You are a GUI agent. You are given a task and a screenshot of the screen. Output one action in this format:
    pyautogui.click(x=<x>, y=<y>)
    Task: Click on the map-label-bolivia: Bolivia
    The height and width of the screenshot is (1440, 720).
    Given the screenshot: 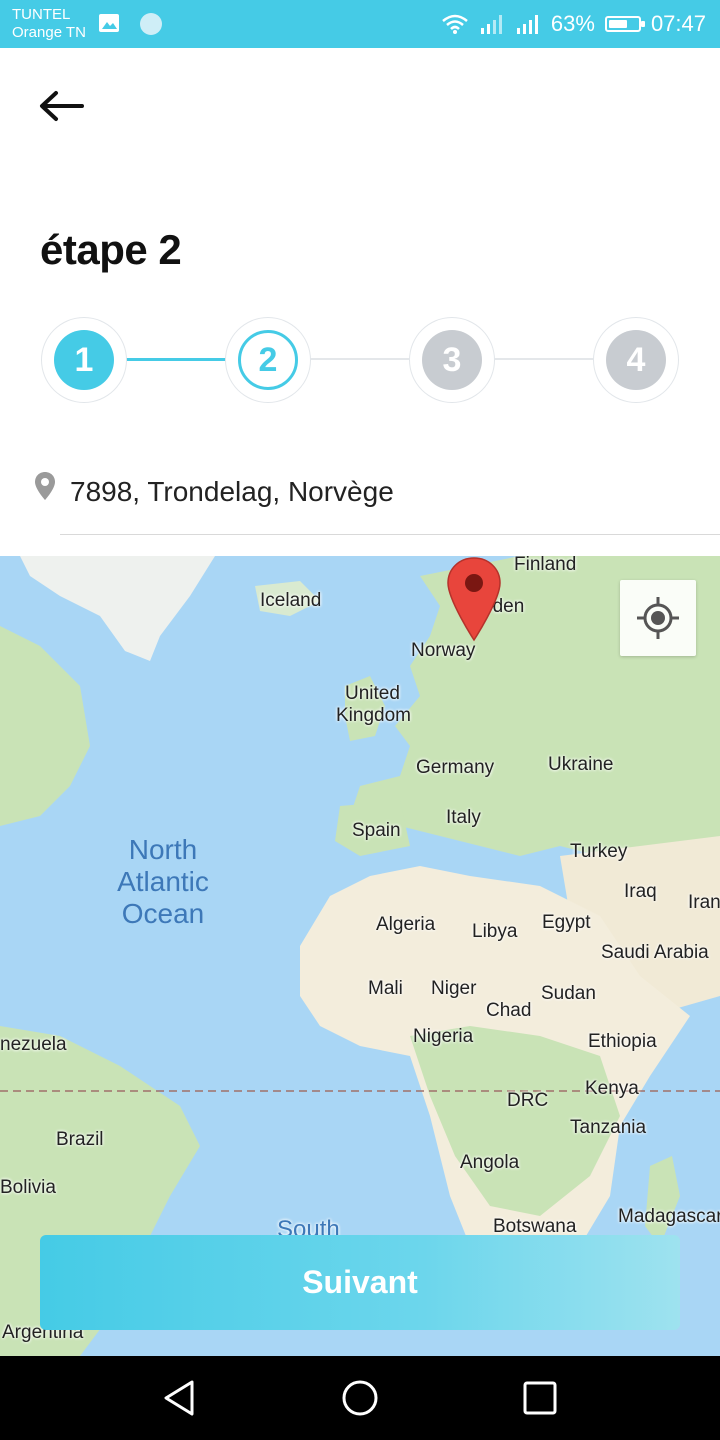 What is the action you would take?
    pyautogui.click(x=28, y=1187)
    